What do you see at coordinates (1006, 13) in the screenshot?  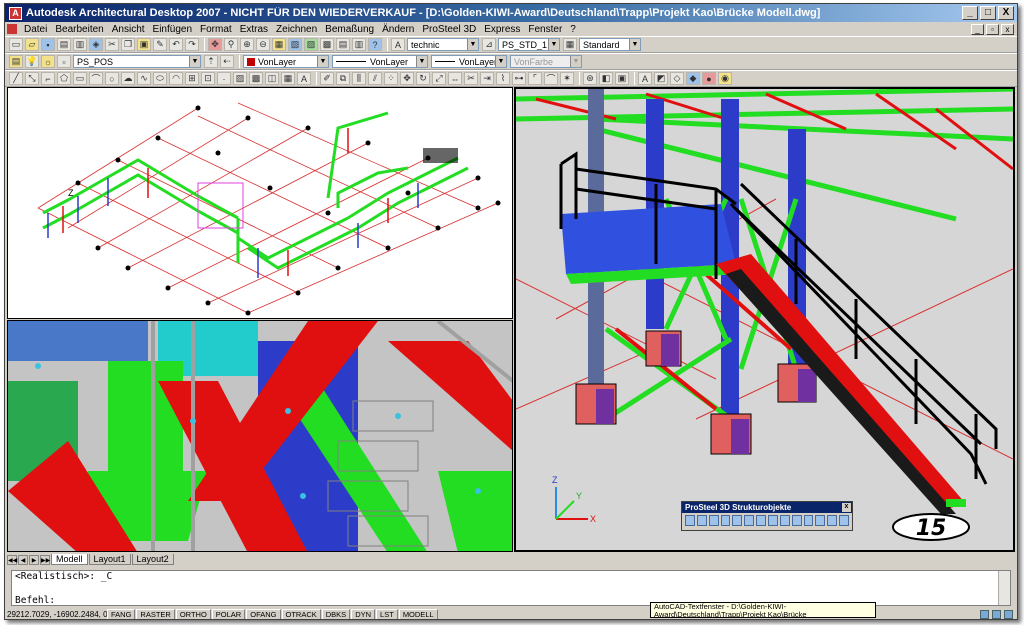 I see `close-button: X` at bounding box center [1006, 13].